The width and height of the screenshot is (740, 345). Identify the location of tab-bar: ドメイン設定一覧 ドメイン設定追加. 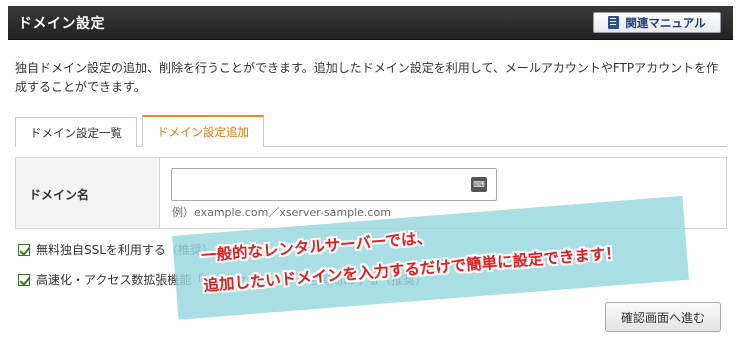
(371, 131).